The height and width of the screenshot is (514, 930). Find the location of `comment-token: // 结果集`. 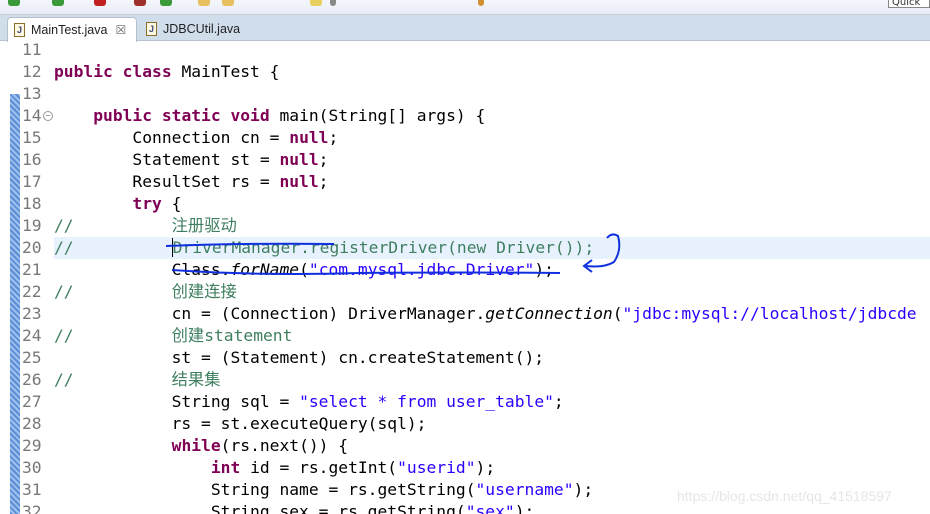

comment-token: // 结果集 is located at coordinates (137, 379).